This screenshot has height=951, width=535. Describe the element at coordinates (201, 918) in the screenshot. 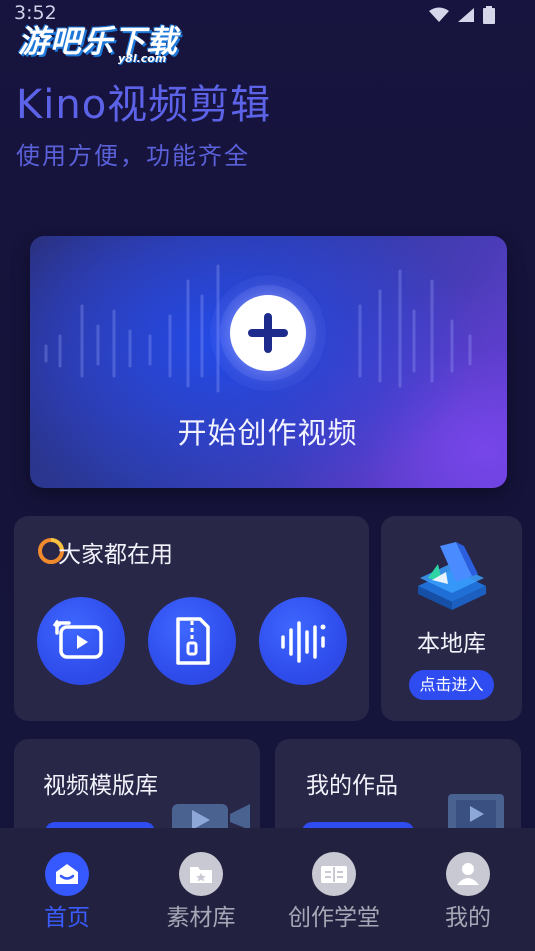

I see `nav-label-materials: 素材库` at that location.